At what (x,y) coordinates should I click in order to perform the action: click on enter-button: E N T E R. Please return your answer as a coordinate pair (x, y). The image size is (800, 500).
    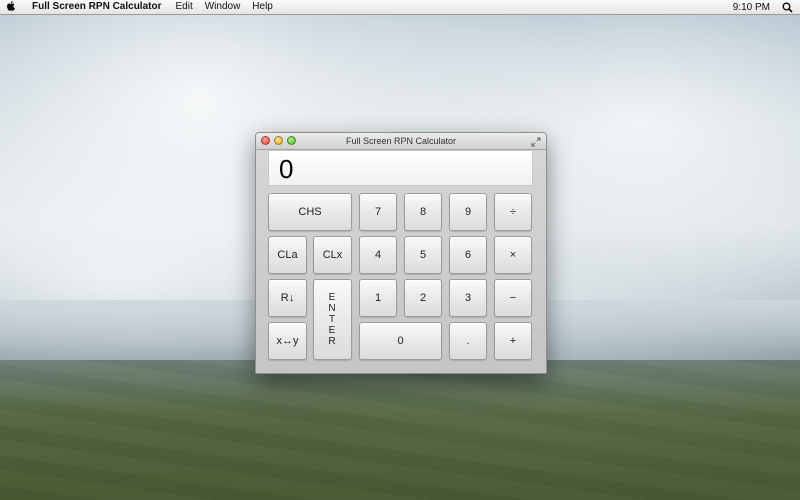
    Looking at the image, I should click on (332, 319).